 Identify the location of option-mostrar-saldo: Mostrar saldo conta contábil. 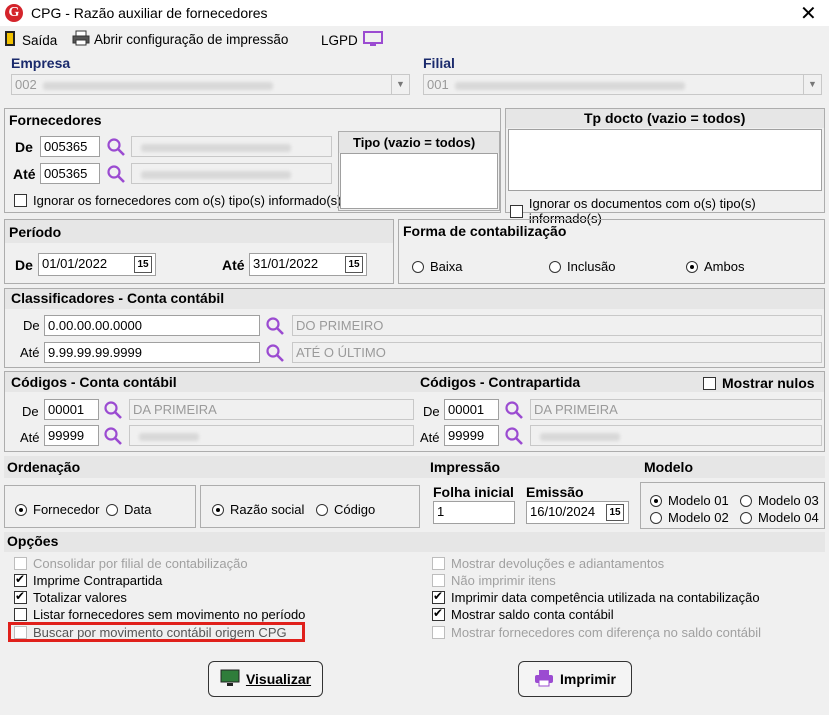
(523, 614).